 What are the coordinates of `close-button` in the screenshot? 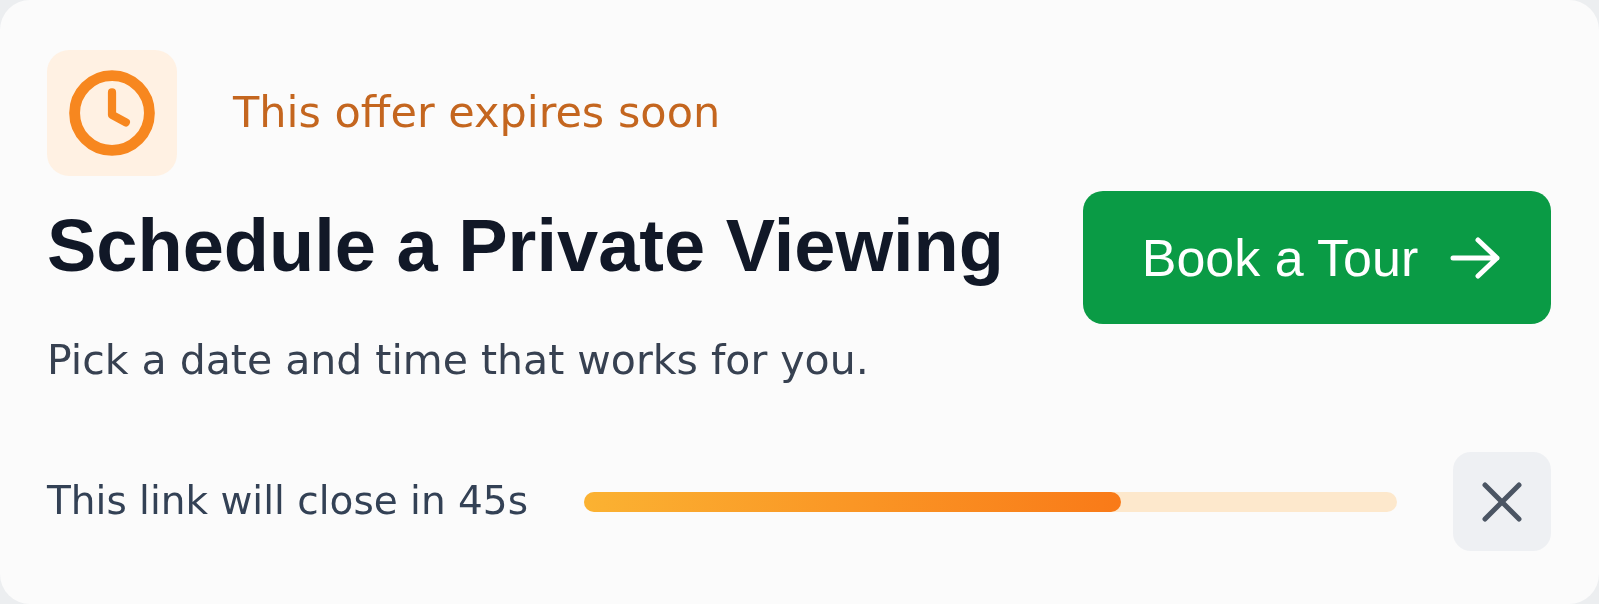 It's located at (1502, 501).